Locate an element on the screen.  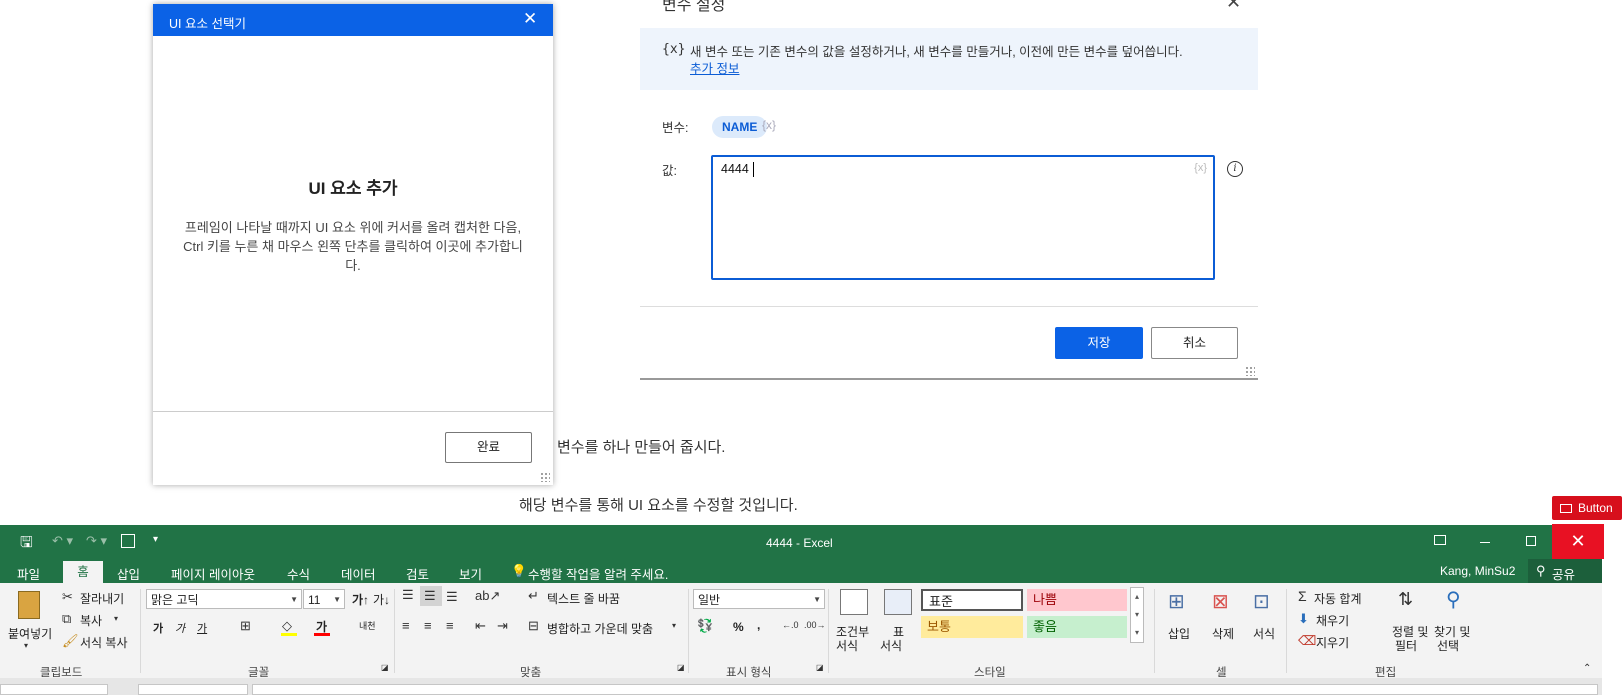
sort-filter-button-line2: 필터 is located at coordinates (1406, 645).